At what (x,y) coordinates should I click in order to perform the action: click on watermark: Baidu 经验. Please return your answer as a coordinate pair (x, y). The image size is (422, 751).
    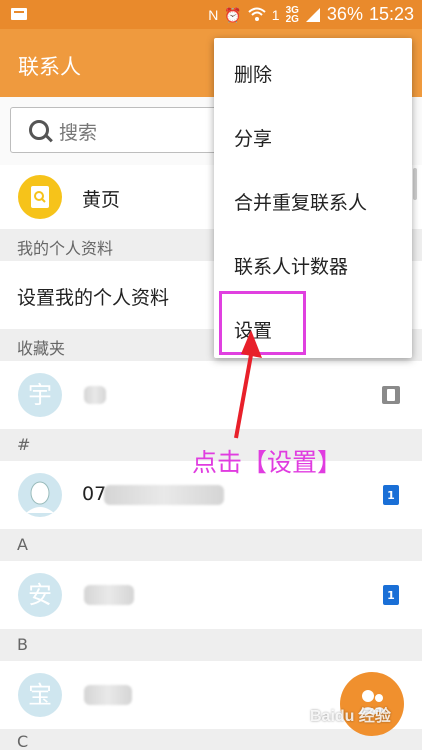
    Looking at the image, I should click on (350, 716).